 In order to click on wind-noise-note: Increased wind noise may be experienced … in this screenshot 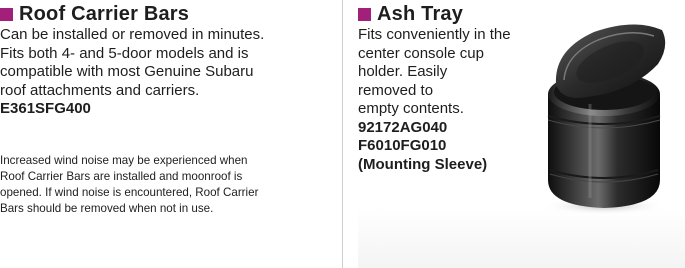, I will do `click(169, 185)`.